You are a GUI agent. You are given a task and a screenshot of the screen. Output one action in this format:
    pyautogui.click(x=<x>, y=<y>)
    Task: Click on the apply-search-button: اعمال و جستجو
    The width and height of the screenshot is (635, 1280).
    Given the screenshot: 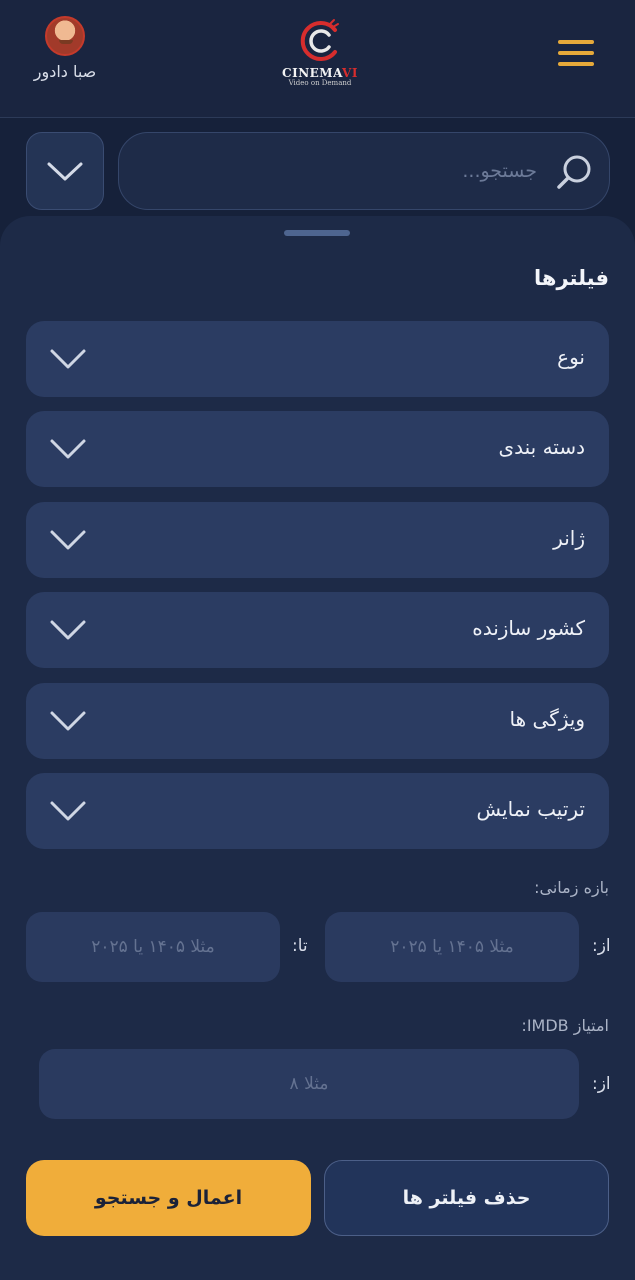 What is the action you would take?
    pyautogui.click(x=168, y=1198)
    